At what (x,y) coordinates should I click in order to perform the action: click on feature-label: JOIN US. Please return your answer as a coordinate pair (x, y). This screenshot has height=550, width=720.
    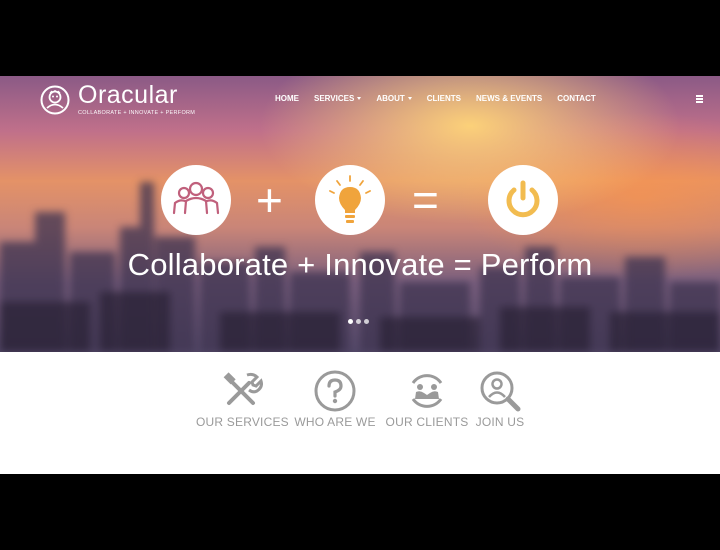
    Looking at the image, I should click on (500, 422).